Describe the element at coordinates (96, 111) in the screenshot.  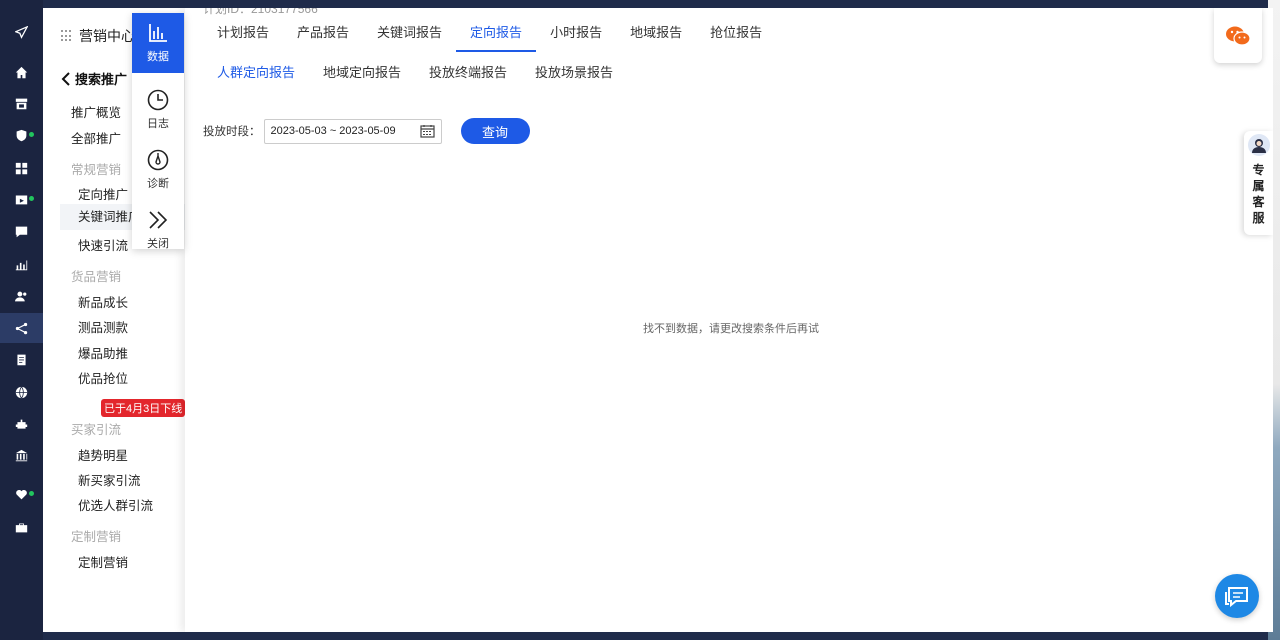
I see `nav-item-overview: 推广概览` at that location.